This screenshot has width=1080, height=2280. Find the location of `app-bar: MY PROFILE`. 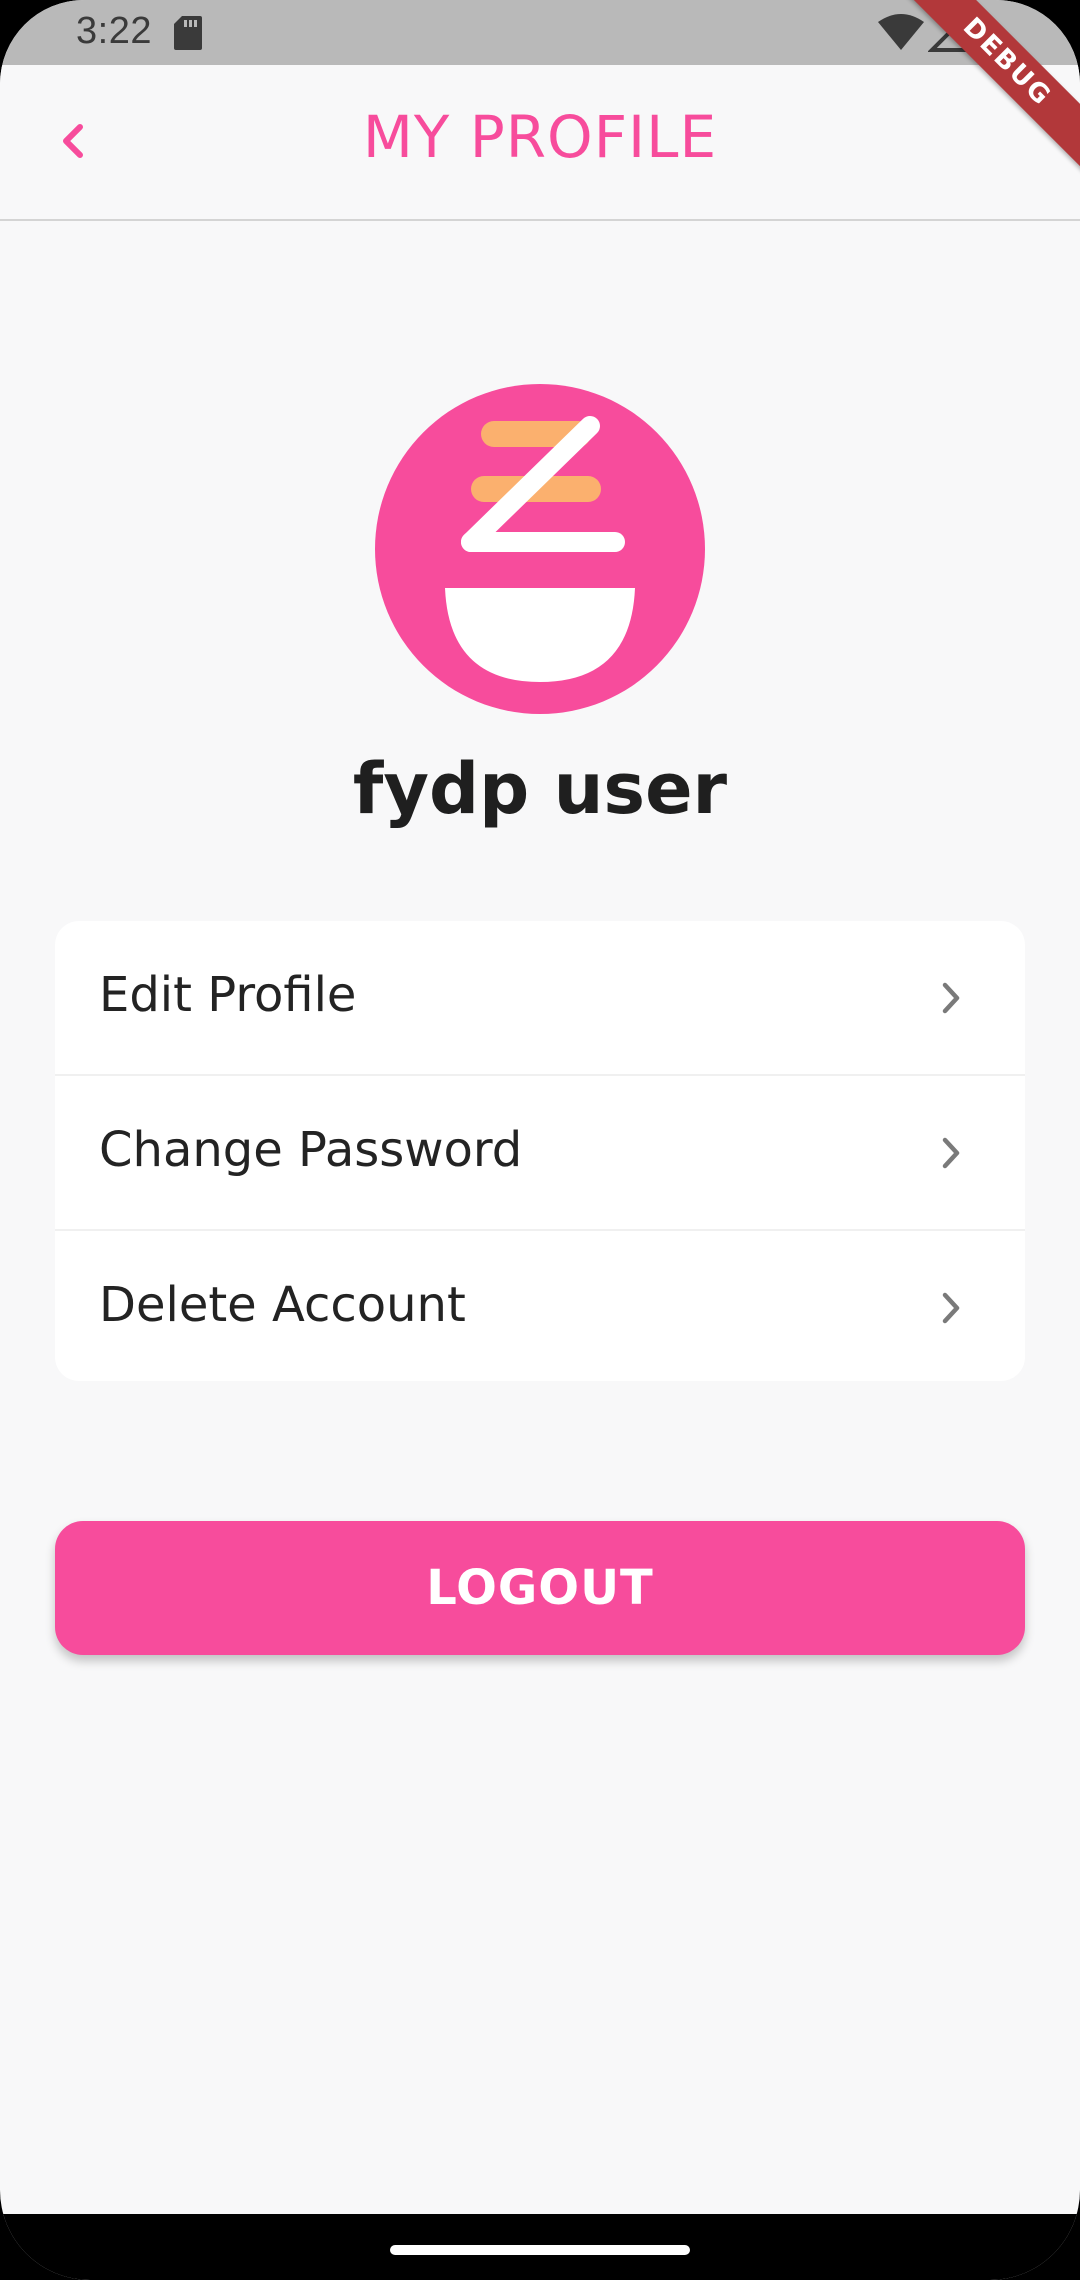

app-bar: MY PROFILE is located at coordinates (540, 143).